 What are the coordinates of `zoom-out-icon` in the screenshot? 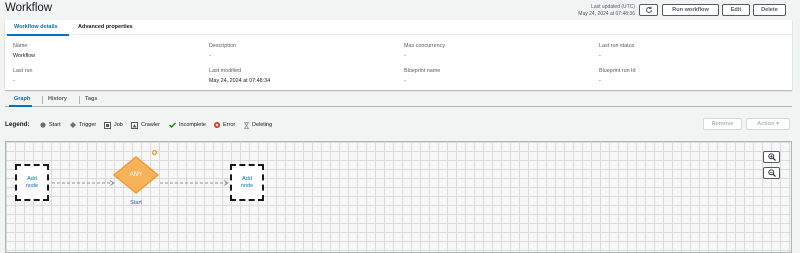 It's located at (771, 173).